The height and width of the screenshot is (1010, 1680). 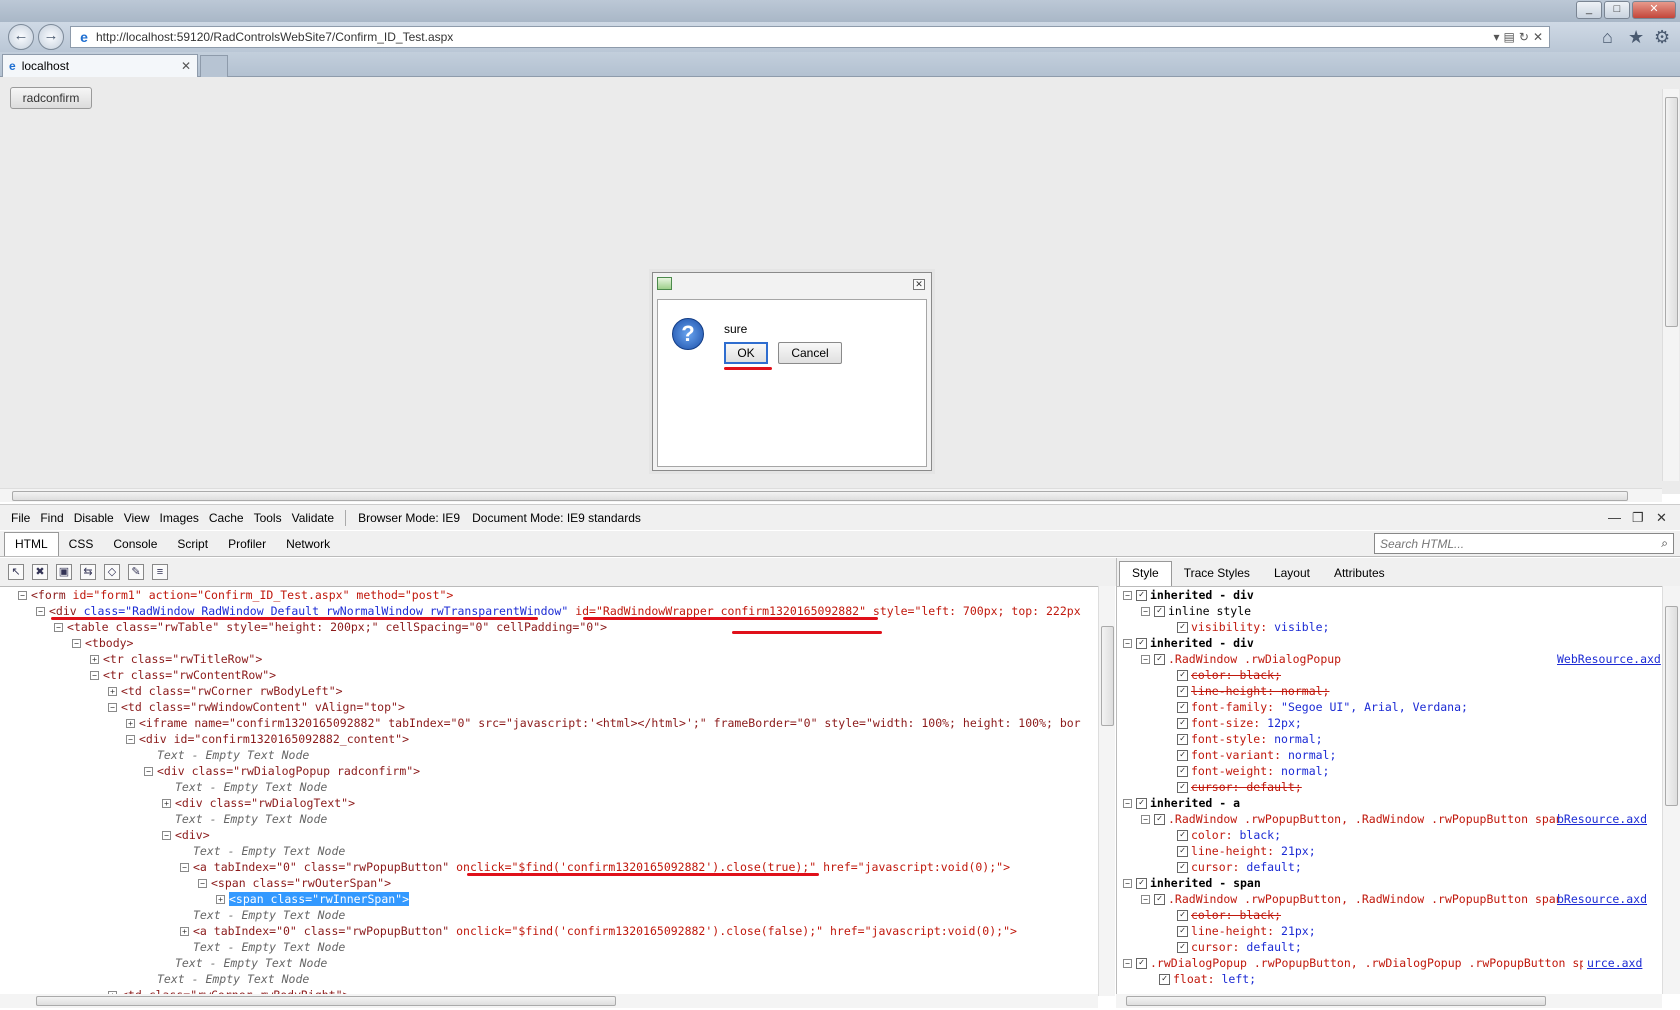 What do you see at coordinates (160, 572) in the screenshot?
I see `word-wrap-icon: ≡` at bounding box center [160, 572].